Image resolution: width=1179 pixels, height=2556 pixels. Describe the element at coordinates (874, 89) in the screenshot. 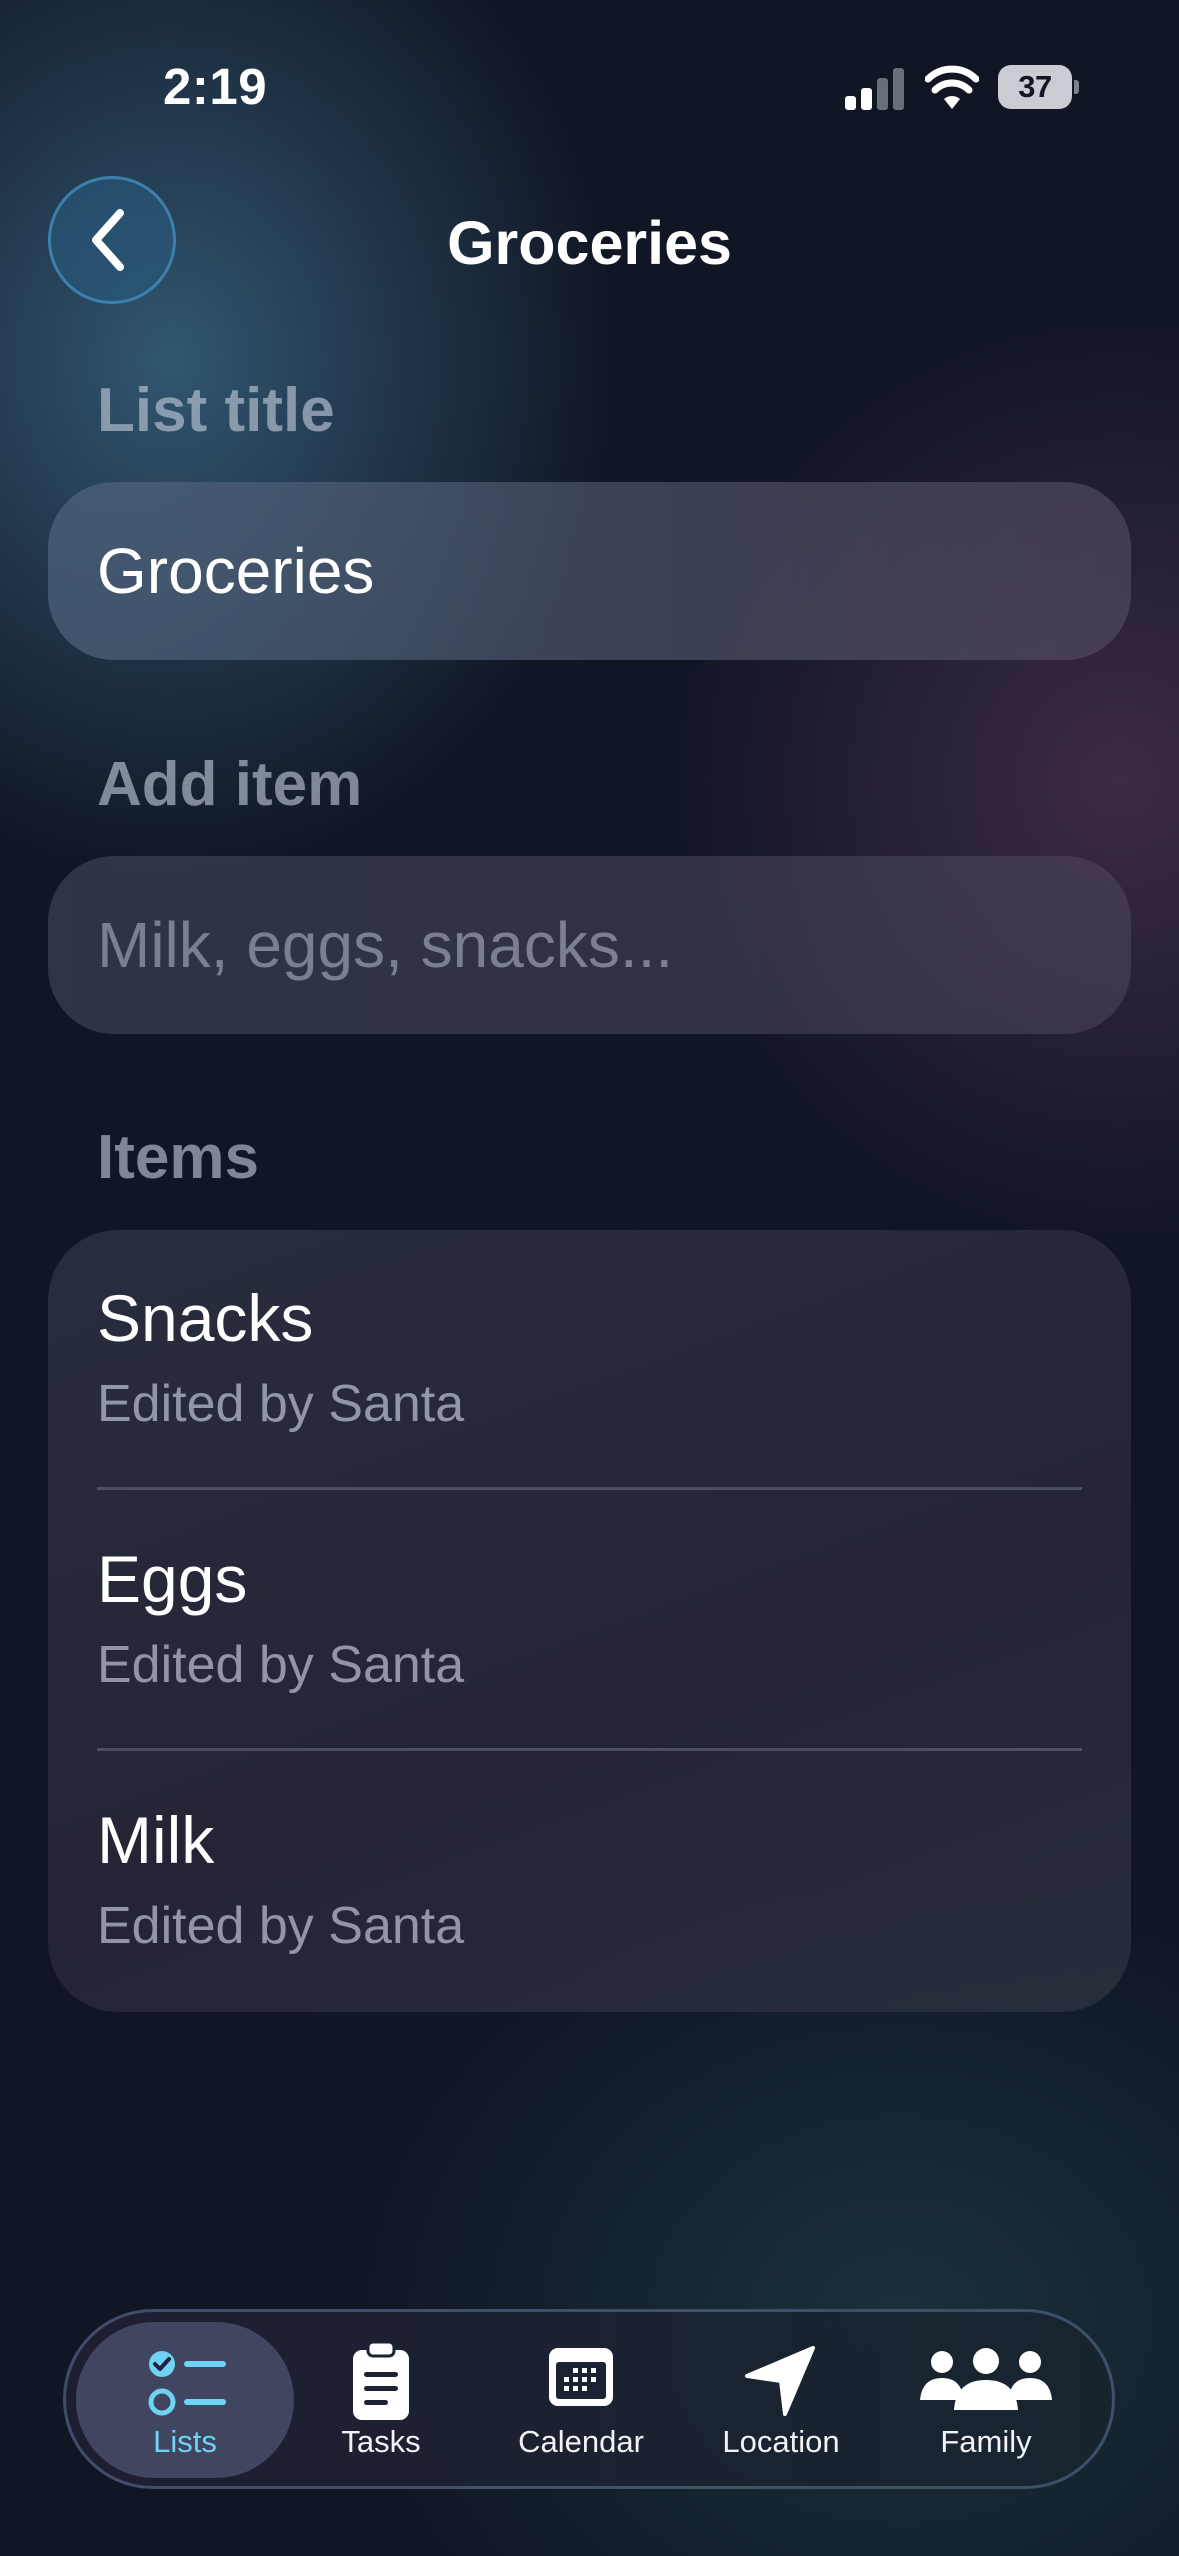

I see `cellular-signal-icon` at that location.